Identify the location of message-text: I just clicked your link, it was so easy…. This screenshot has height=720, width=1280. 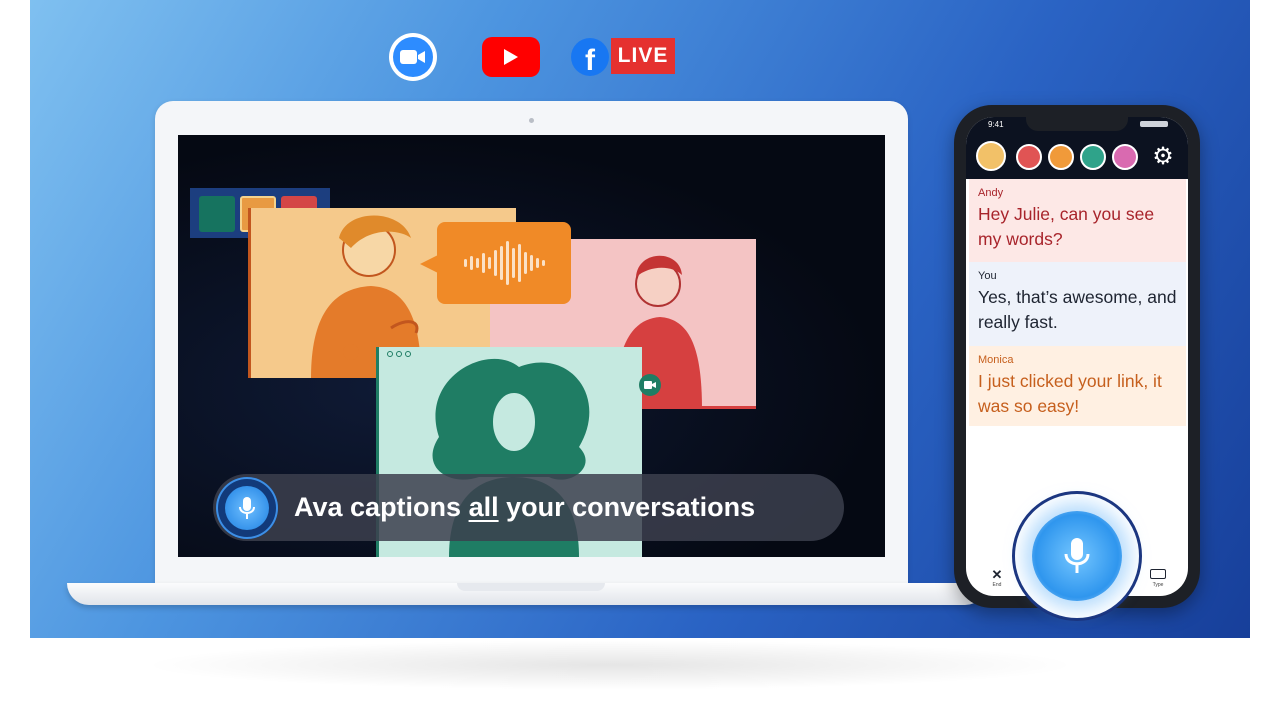
(1070, 393).